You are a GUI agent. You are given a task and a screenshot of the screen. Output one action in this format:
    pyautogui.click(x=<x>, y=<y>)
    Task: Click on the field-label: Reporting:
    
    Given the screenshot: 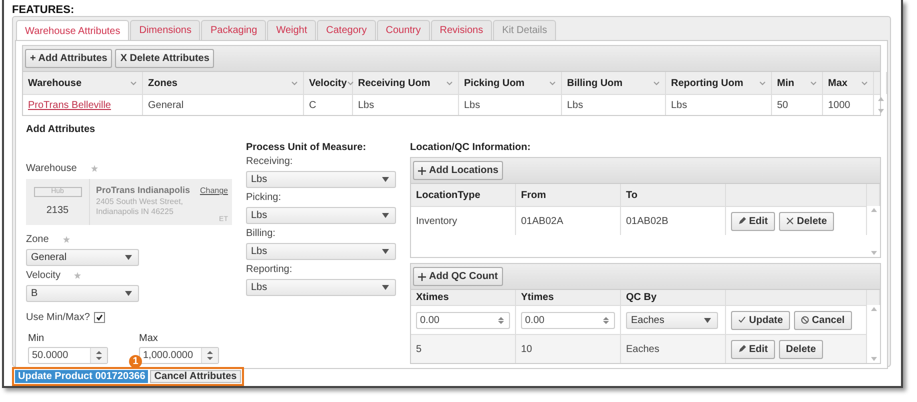 What is the action you would take?
    pyautogui.click(x=269, y=269)
    